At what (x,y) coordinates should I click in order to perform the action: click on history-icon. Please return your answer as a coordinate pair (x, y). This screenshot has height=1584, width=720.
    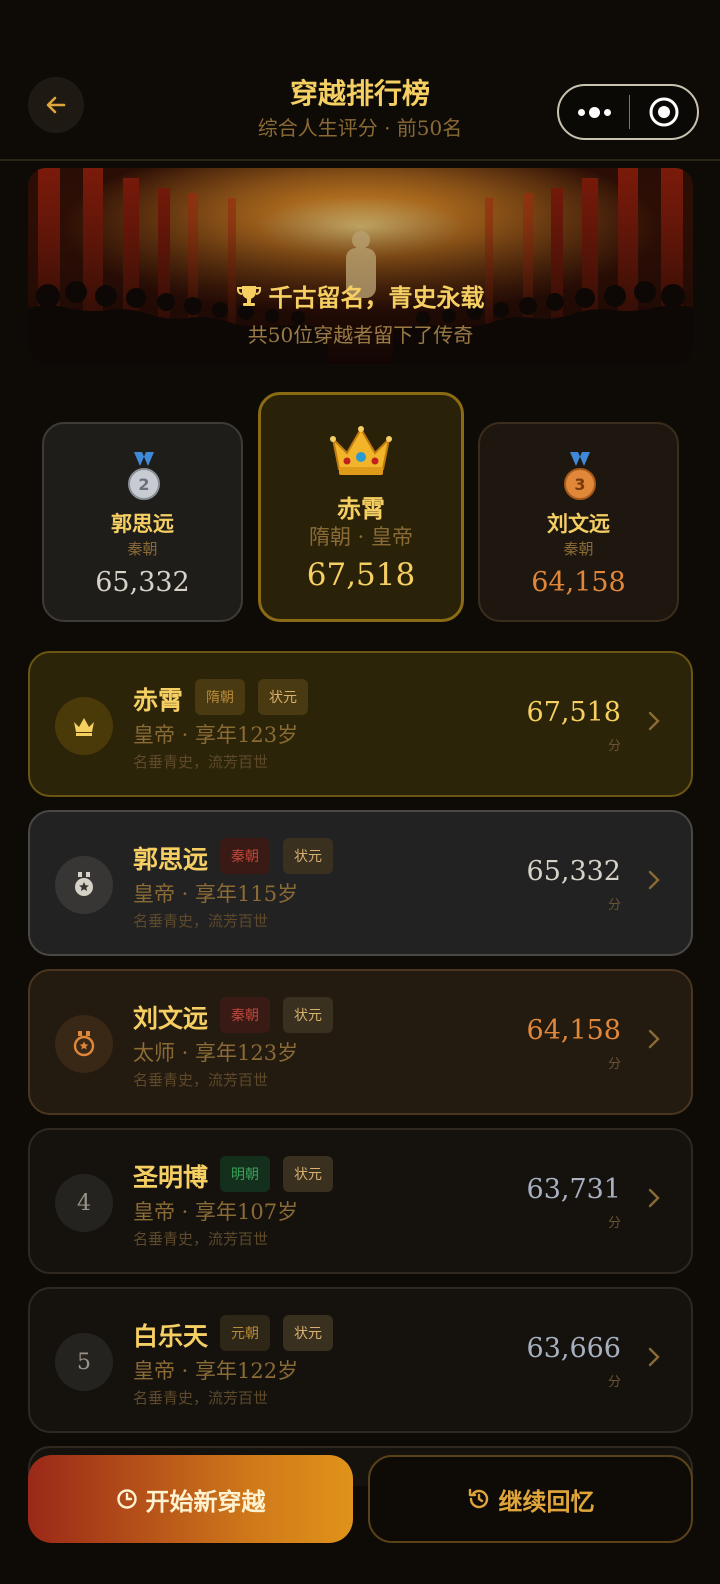
    Looking at the image, I should click on (478, 1498).